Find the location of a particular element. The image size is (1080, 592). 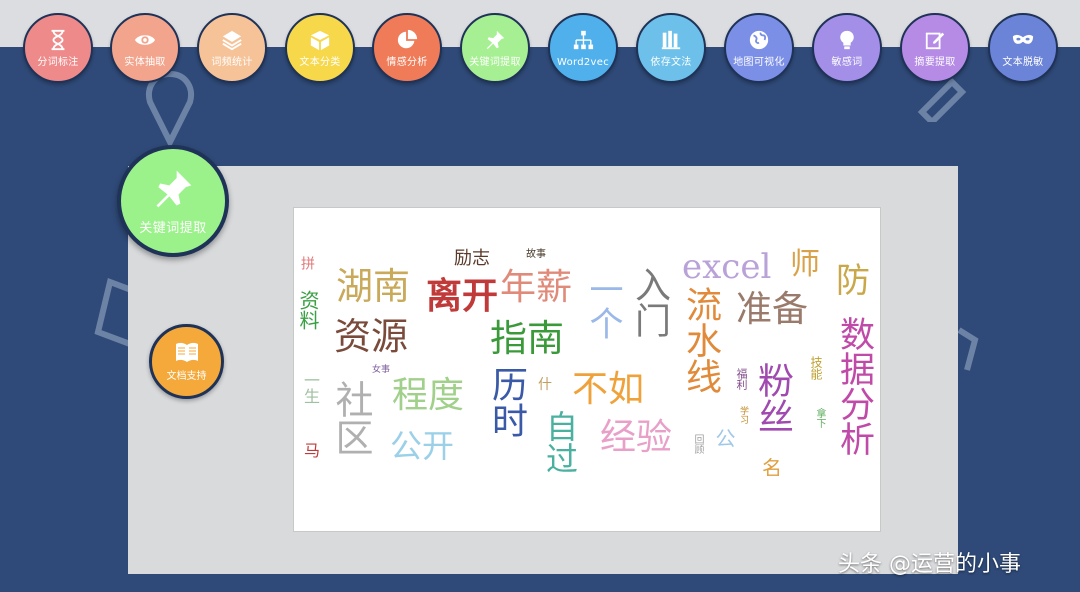

wordcloud-word: 公开 is located at coordinates (422, 446).